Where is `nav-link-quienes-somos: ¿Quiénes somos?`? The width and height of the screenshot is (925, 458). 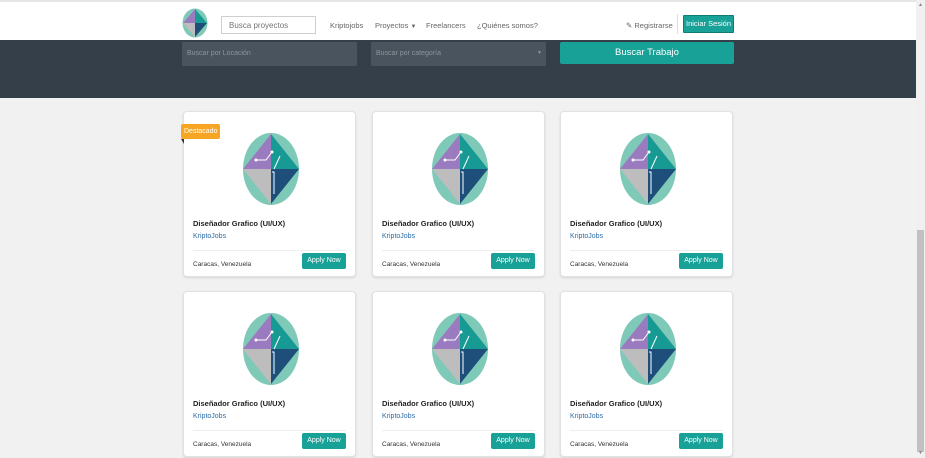
nav-link-quienes-somos: ¿Quiénes somos? is located at coordinates (507, 25).